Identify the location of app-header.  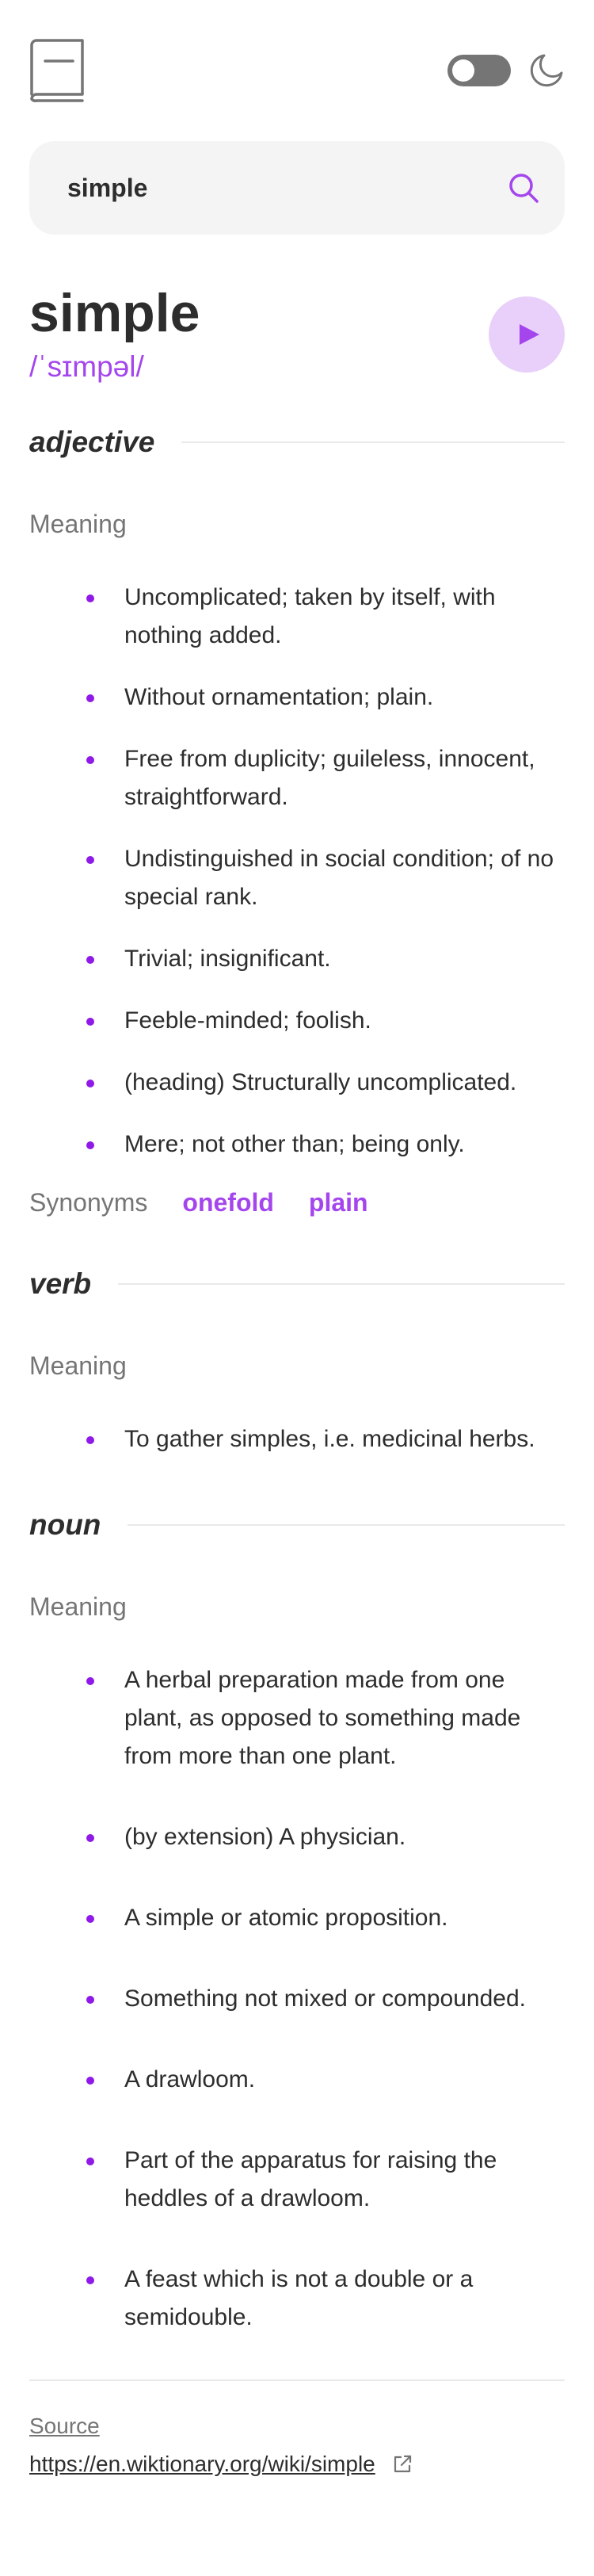
(297, 70).